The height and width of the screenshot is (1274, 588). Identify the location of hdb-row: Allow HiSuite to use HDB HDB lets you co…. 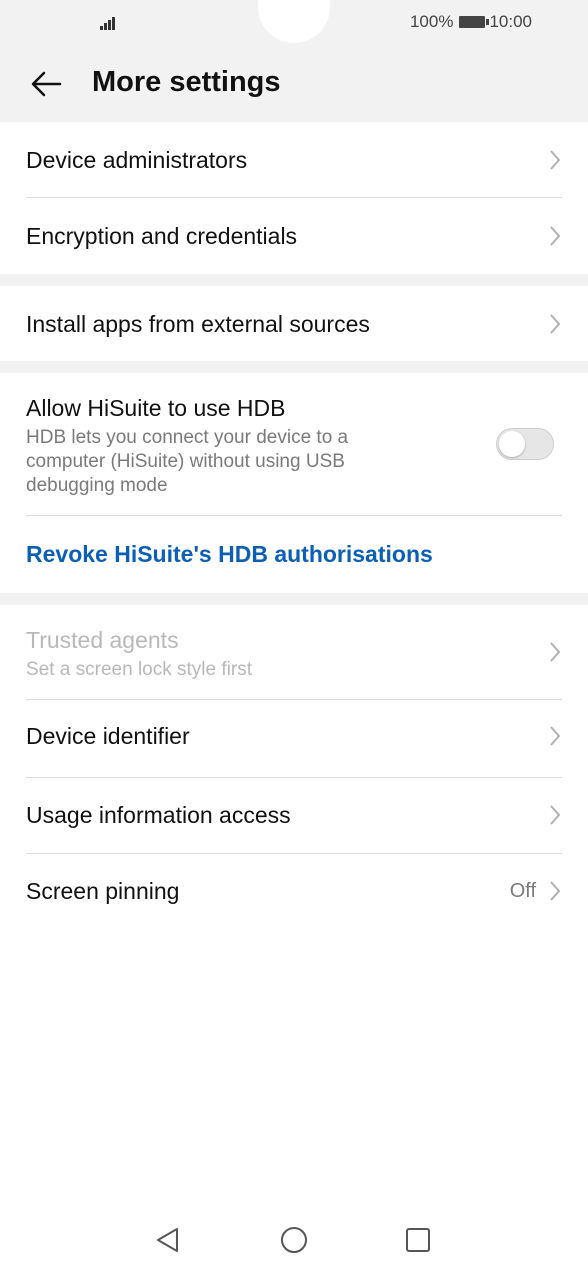
(294, 444).